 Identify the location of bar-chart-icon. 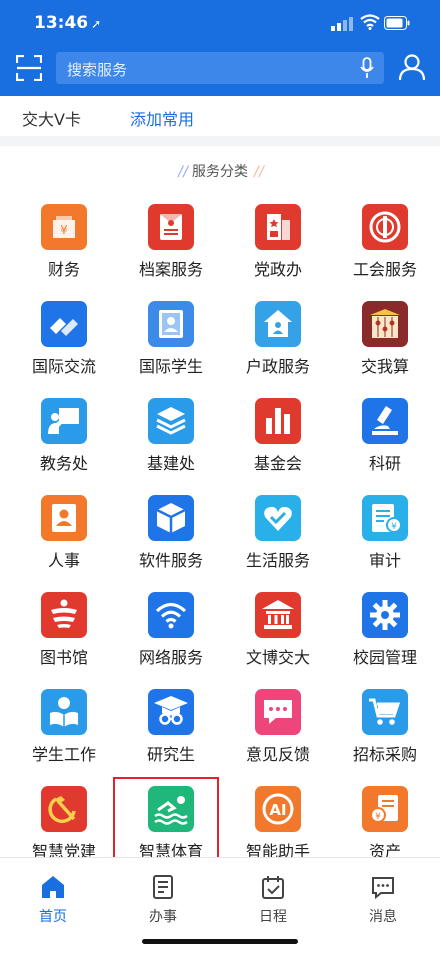
(278, 421).